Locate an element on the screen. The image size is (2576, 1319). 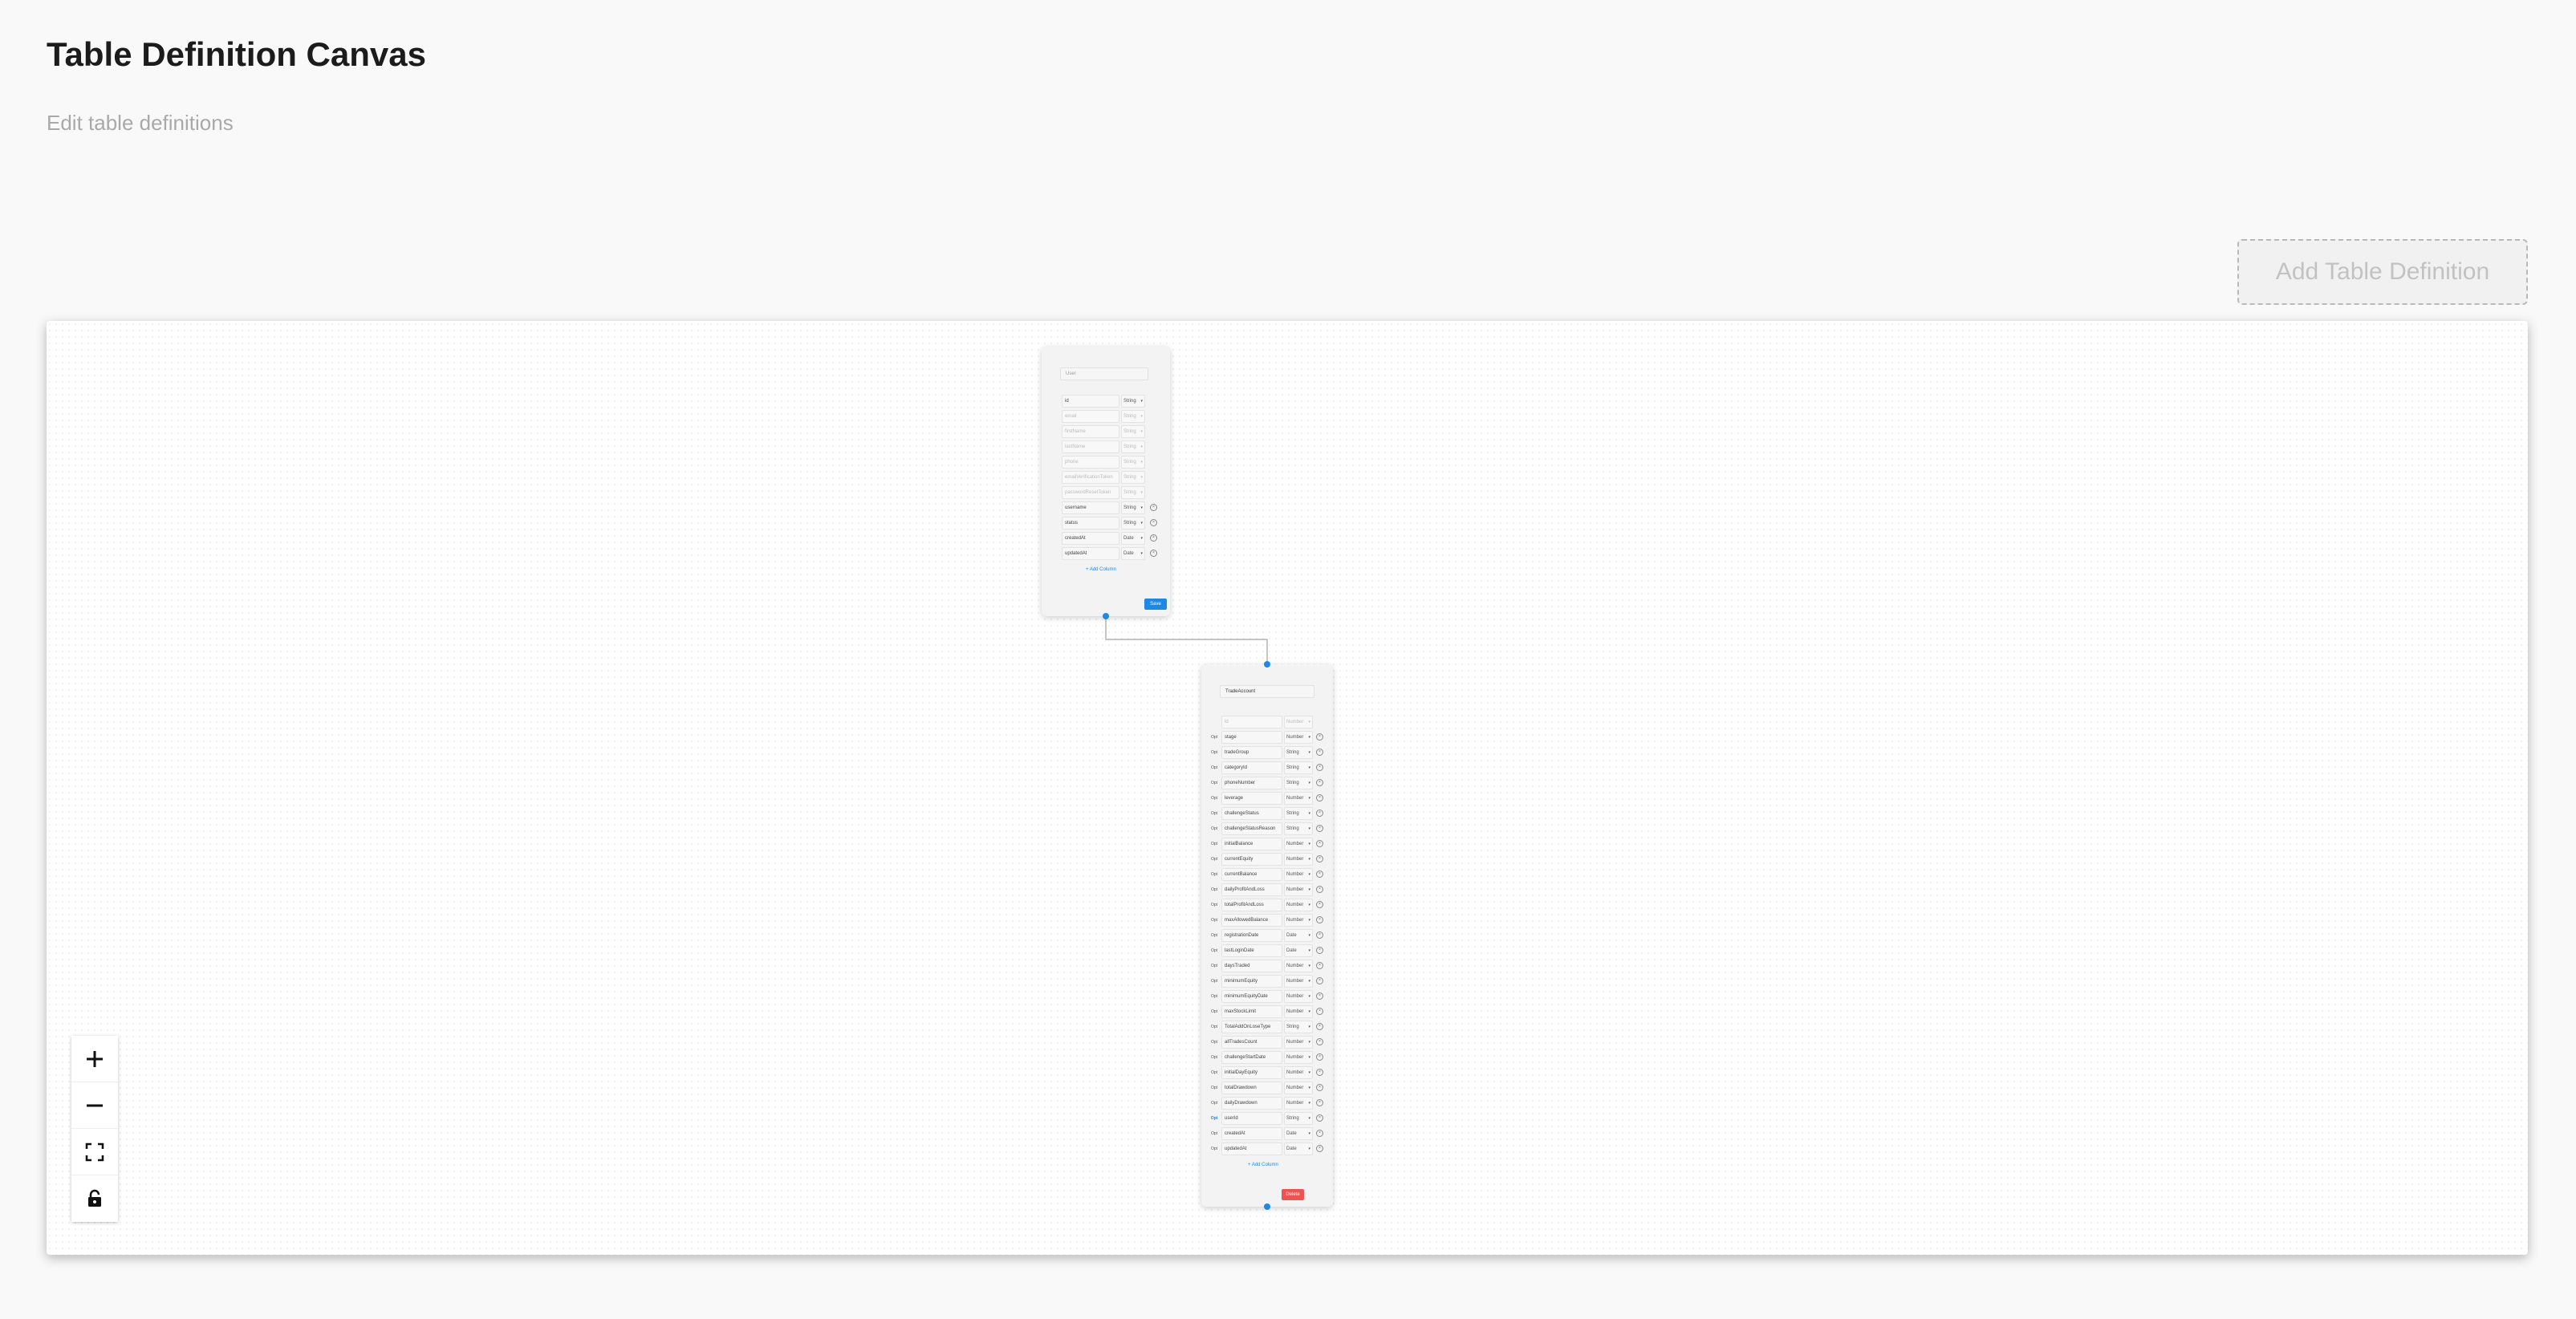
column-name-input: maxAllowedBalance is located at coordinates (1251, 920).